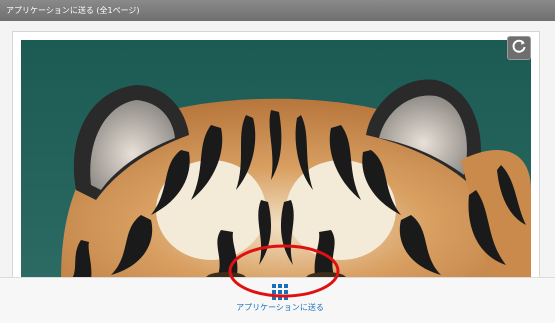  I want to click on window-title: アプリケーションに送る (全1ページ), so click(73, 10).